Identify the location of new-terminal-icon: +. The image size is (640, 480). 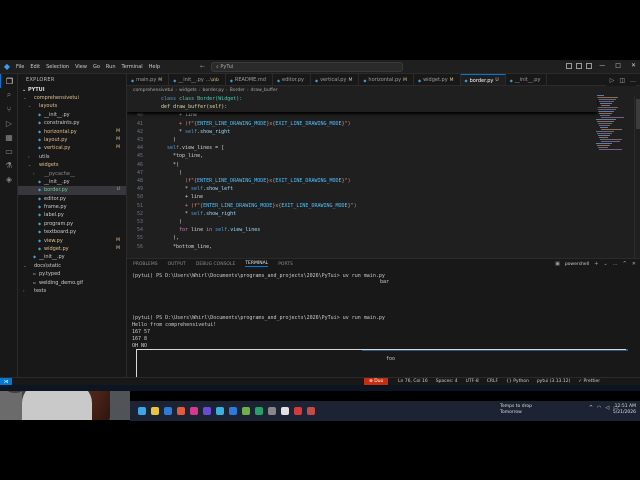
(596, 264).